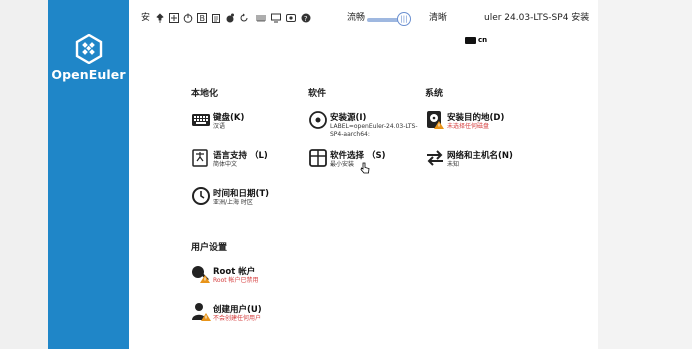  What do you see at coordinates (348, 118) in the screenshot?
I see `spoke-title: 安装源(I)` at bounding box center [348, 118].